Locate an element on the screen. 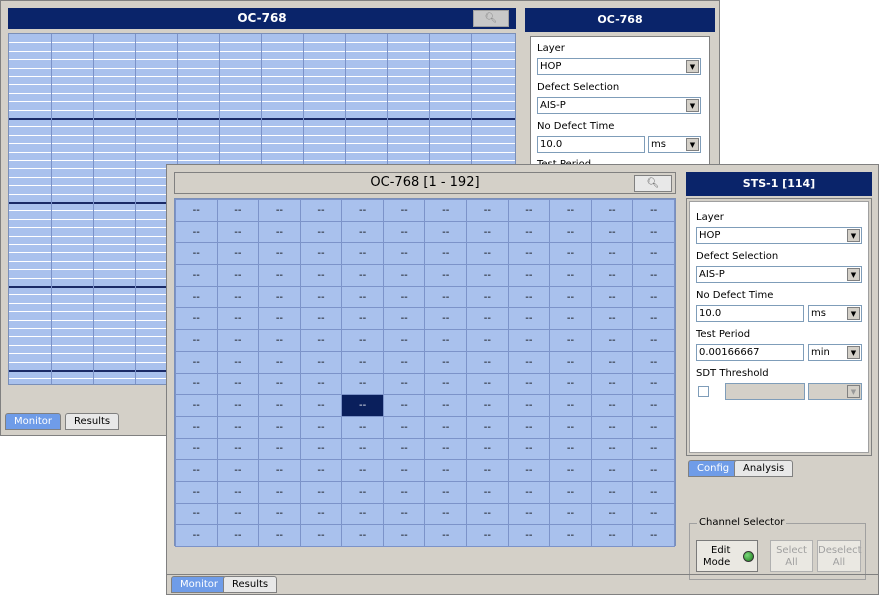 This screenshot has height=595, width=879. zoom-button: 🔍︎ is located at coordinates (653, 183).